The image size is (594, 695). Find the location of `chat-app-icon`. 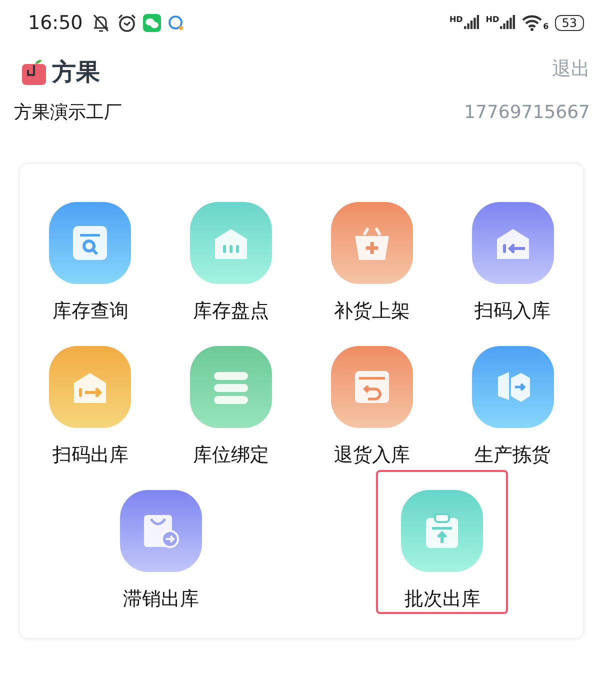

chat-app-icon is located at coordinates (151, 23).